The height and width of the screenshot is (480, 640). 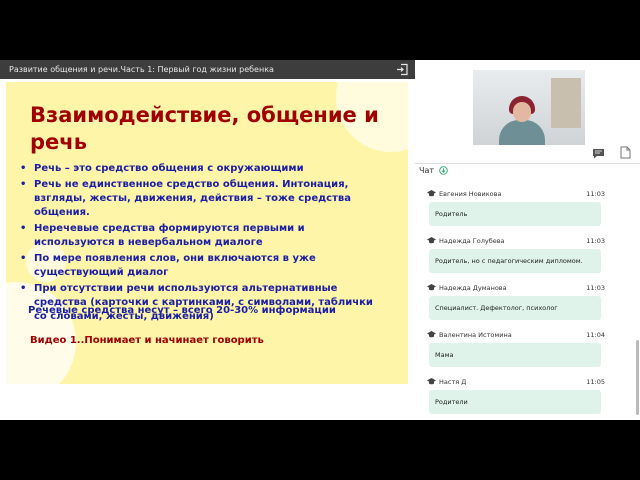 I want to click on message-author: Надежда Голубева, so click(x=472, y=241).